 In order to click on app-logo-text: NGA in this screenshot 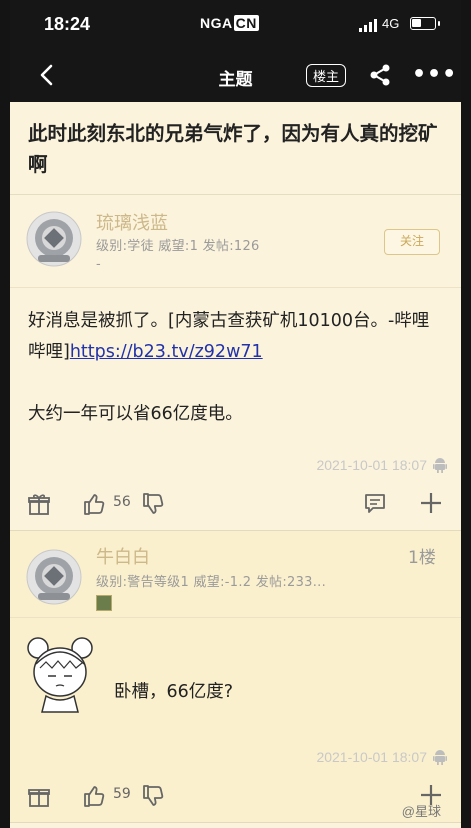, I will do `click(216, 23)`.